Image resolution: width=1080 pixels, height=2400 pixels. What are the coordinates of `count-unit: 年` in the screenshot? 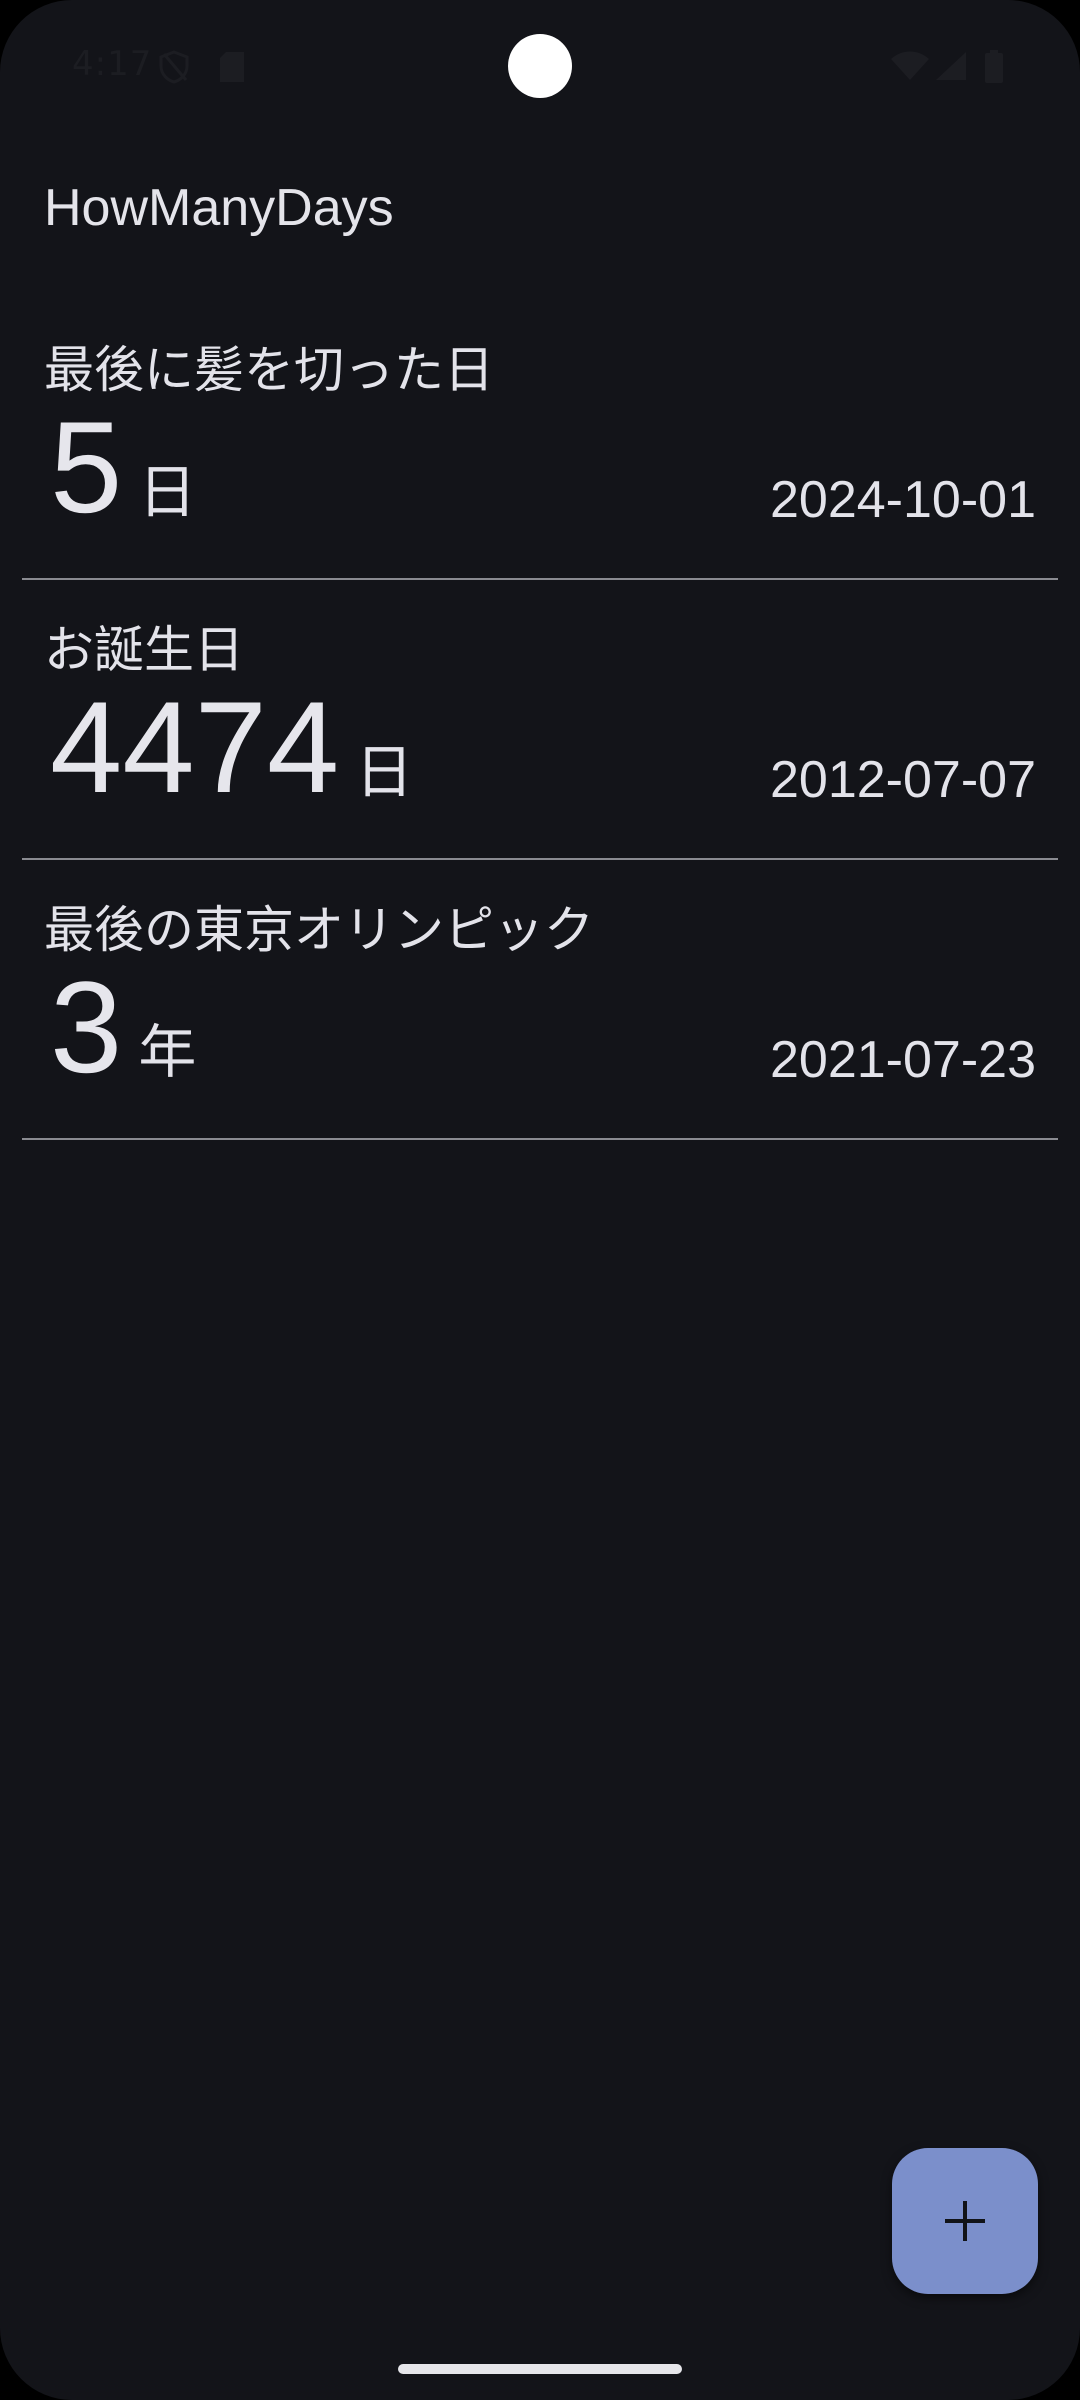 It's located at (167, 1052).